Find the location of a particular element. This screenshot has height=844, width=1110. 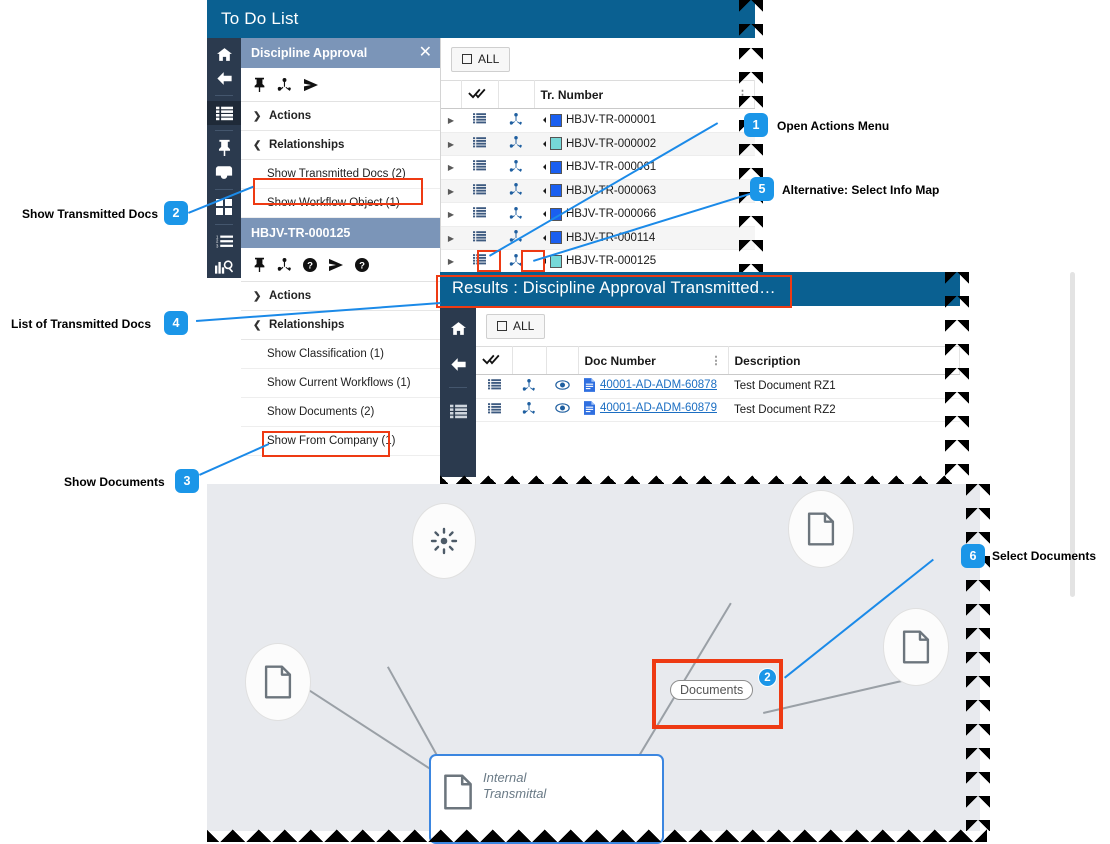

asterisk-node is located at coordinates (444, 541).